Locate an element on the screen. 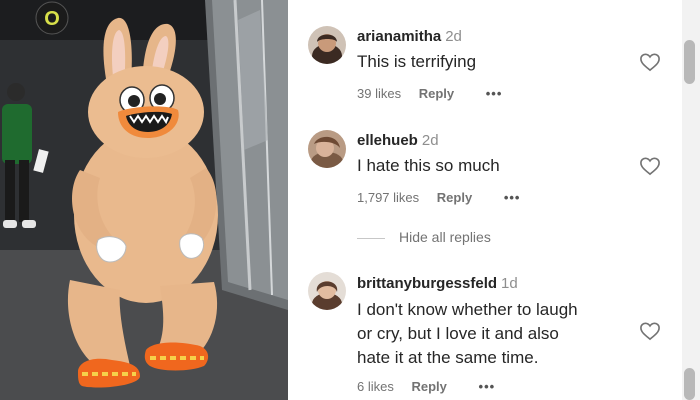  o-logo: O is located at coordinates (52, 19).